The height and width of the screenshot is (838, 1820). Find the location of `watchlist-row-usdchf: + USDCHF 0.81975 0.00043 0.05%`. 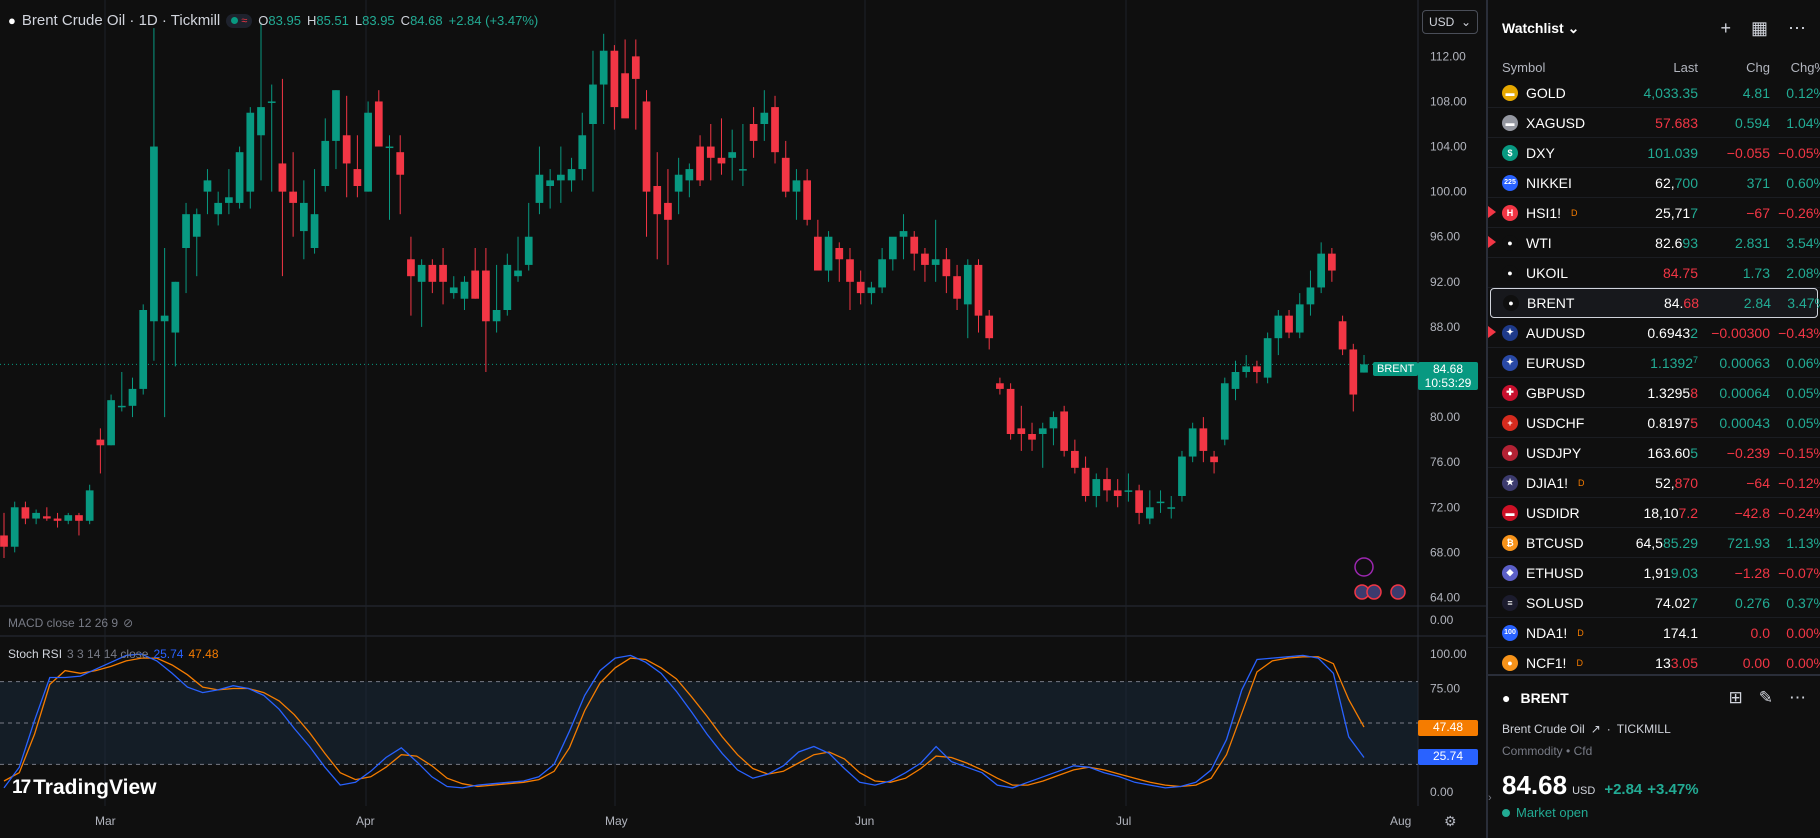

watchlist-row-usdchf: + USDCHF 0.81975 0.00043 0.05% is located at coordinates (1654, 423).